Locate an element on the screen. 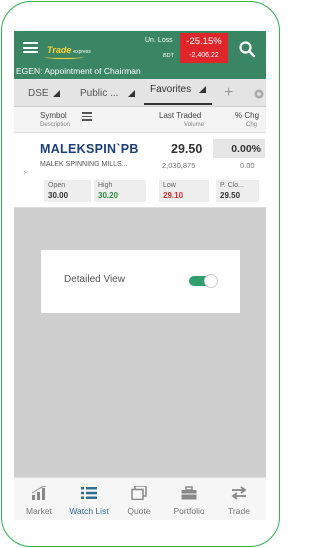 The height and width of the screenshot is (548, 320). low-label: Low is located at coordinates (169, 185).